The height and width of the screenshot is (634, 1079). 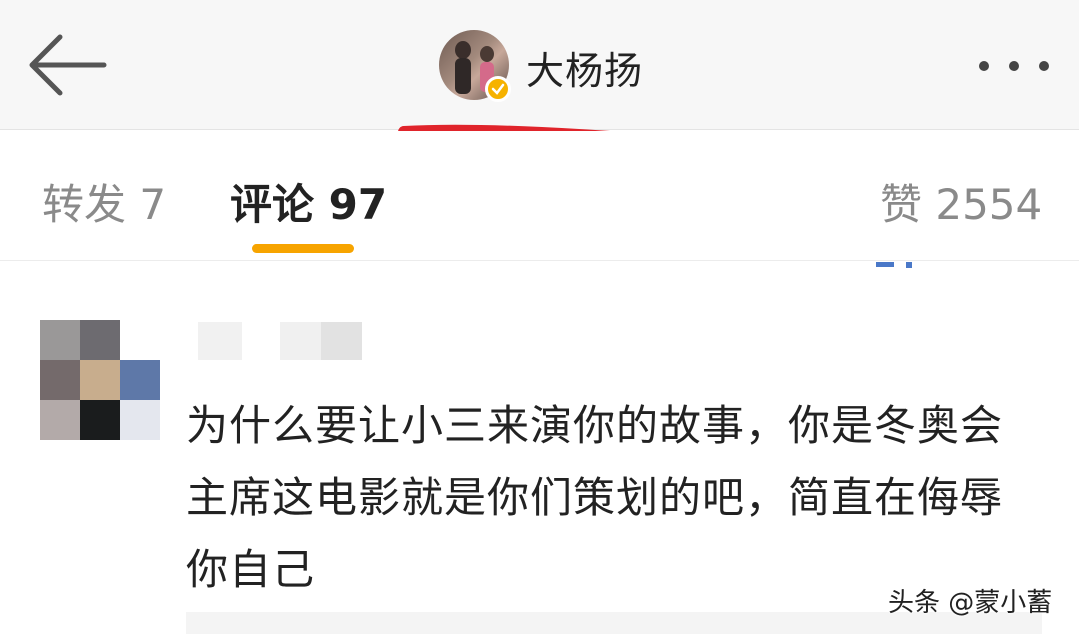 I want to click on arrow-left-icon, so click(x=68, y=65).